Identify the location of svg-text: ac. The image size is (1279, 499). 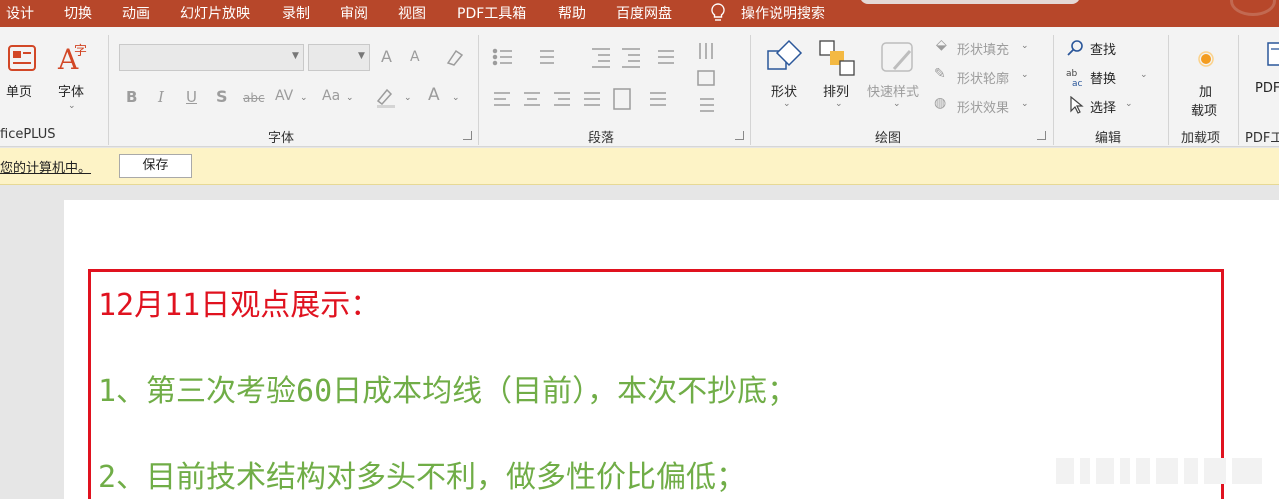
(1077, 83).